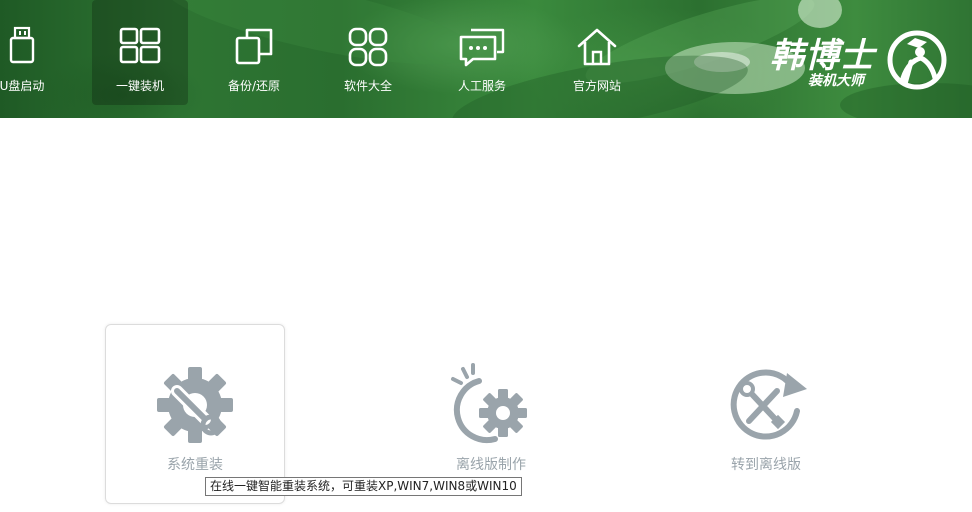 This screenshot has height=512, width=972. I want to click on doctor-logo-icon, so click(917, 60).